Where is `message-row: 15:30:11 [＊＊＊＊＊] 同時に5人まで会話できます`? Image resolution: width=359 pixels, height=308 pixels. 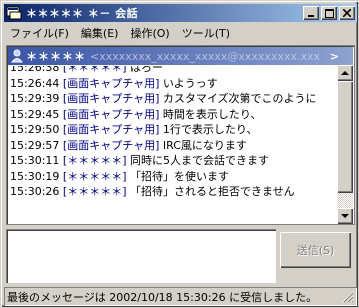
message-row: 15:30:11 [＊＊＊＊＊] 同時に5人まで会話できます is located at coordinates (172, 161).